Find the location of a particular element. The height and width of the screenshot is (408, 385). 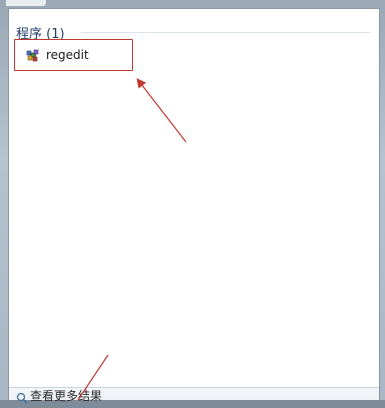

search-icon is located at coordinates (22, 396).